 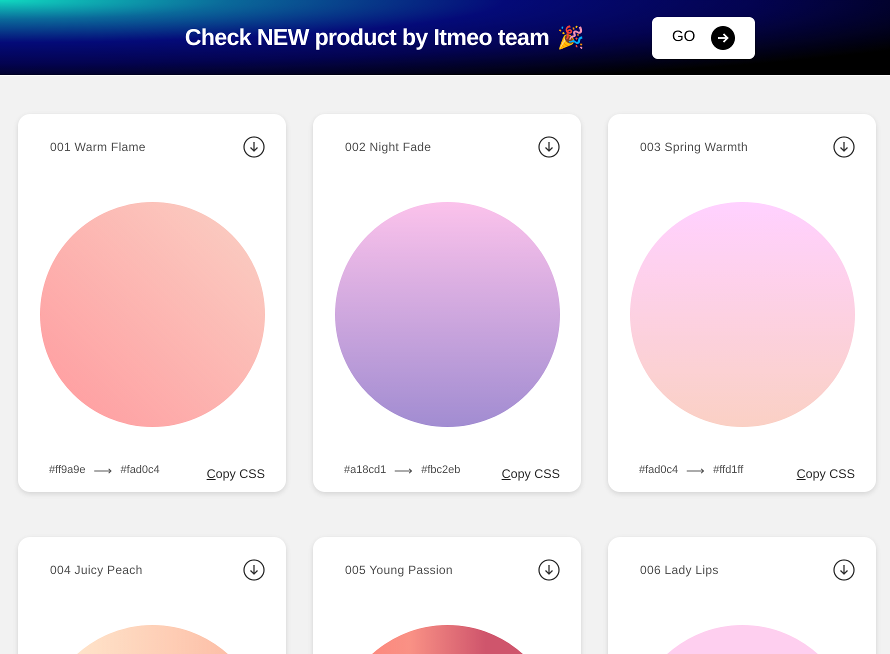 What do you see at coordinates (67, 470) in the screenshot?
I see `hex-code: #ff9a9e` at bounding box center [67, 470].